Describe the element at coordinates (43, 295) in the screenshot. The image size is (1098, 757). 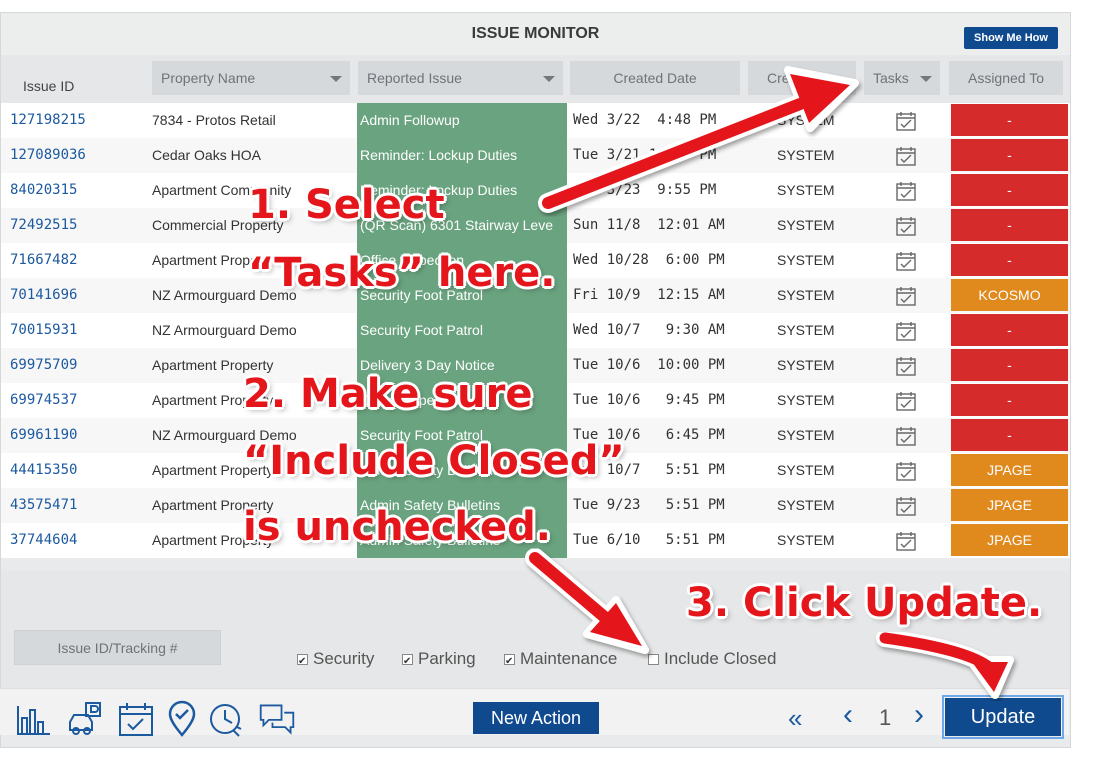
I see `issue-id-link: 70141696` at that location.